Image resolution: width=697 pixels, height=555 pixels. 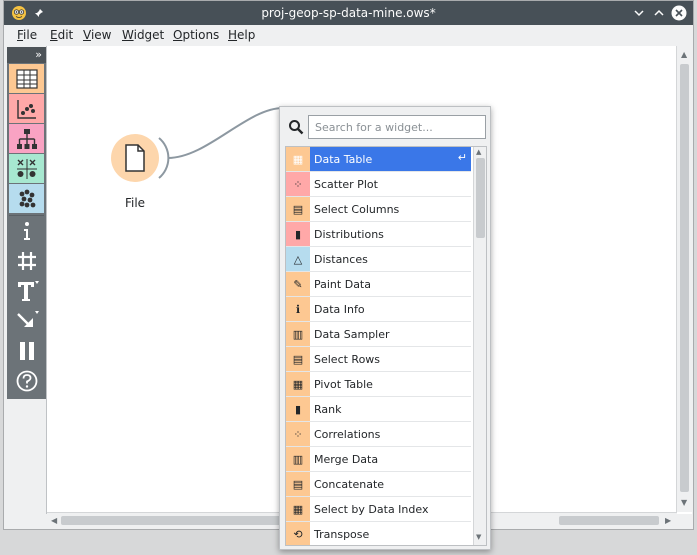 I want to click on list-scroll-down-icon: ▼, so click(x=478, y=537).